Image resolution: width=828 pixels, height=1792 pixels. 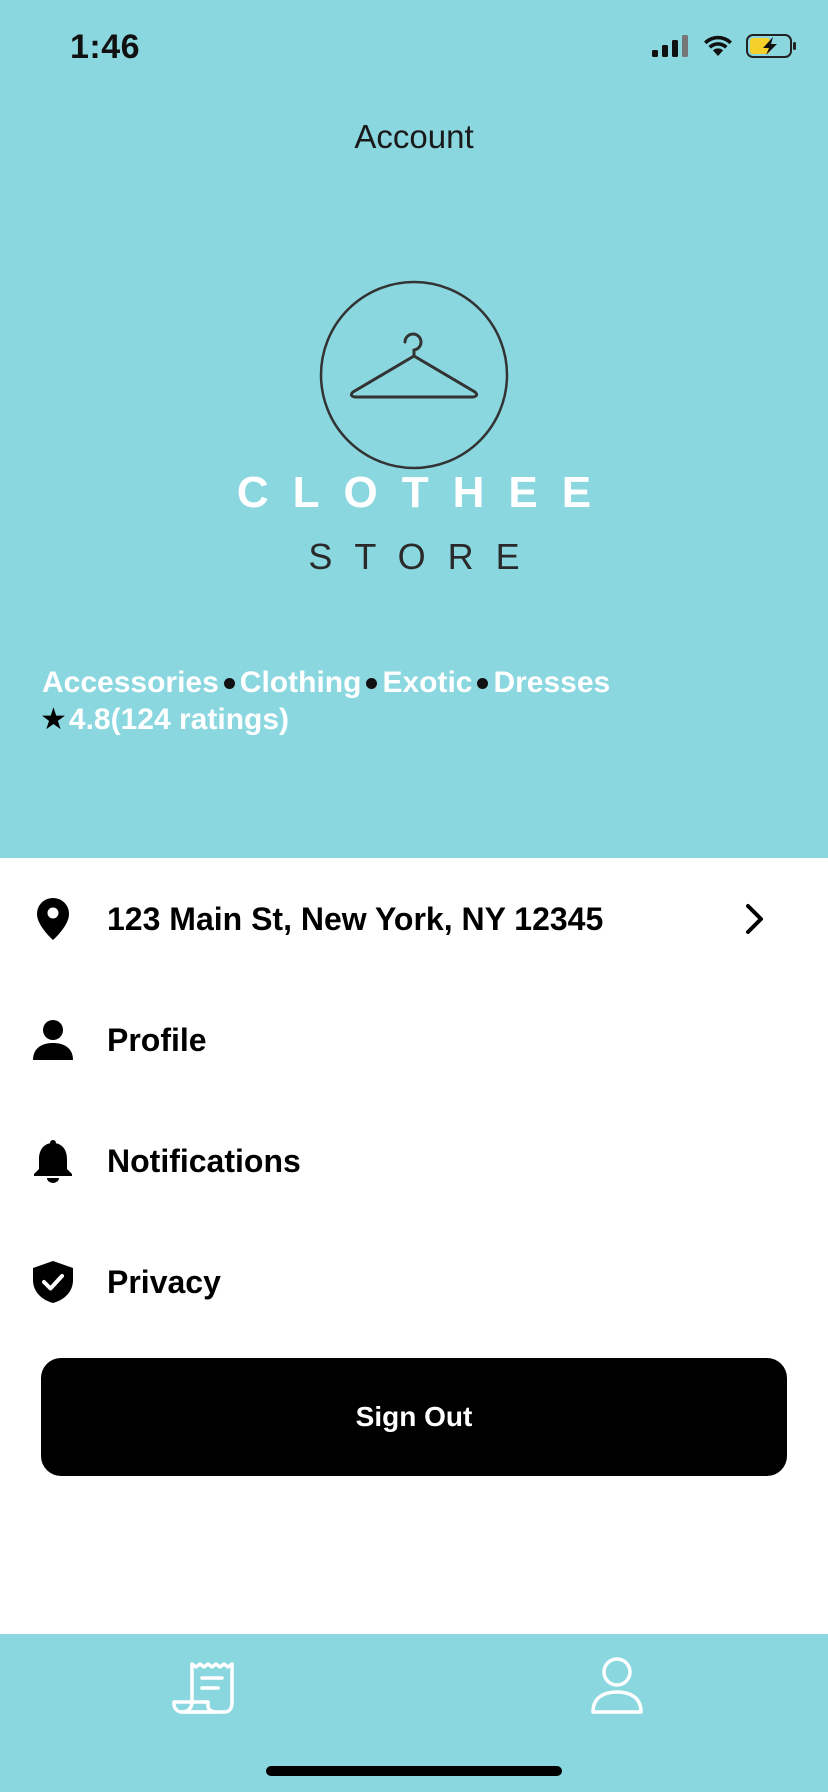 I want to click on bell-icon, so click(x=53, y=1161).